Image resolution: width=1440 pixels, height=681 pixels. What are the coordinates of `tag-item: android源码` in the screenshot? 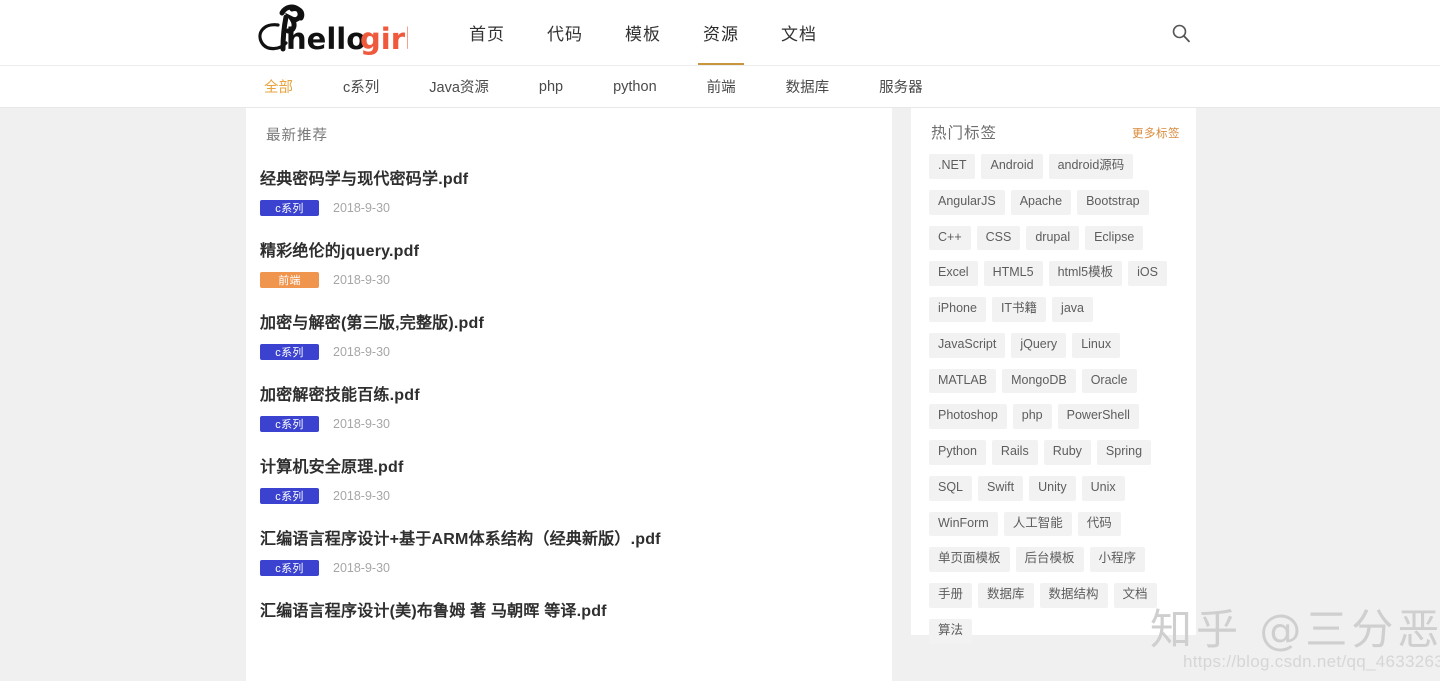 It's located at (1091, 166).